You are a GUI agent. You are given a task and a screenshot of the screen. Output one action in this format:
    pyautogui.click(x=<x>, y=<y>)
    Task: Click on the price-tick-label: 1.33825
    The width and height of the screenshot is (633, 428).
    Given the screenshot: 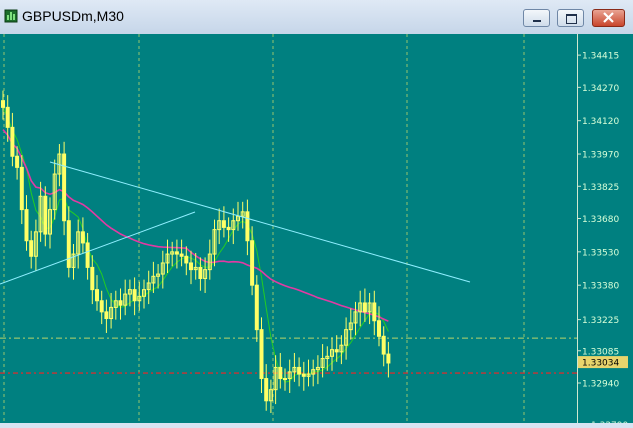 What is the action you would take?
    pyautogui.click(x=600, y=188)
    